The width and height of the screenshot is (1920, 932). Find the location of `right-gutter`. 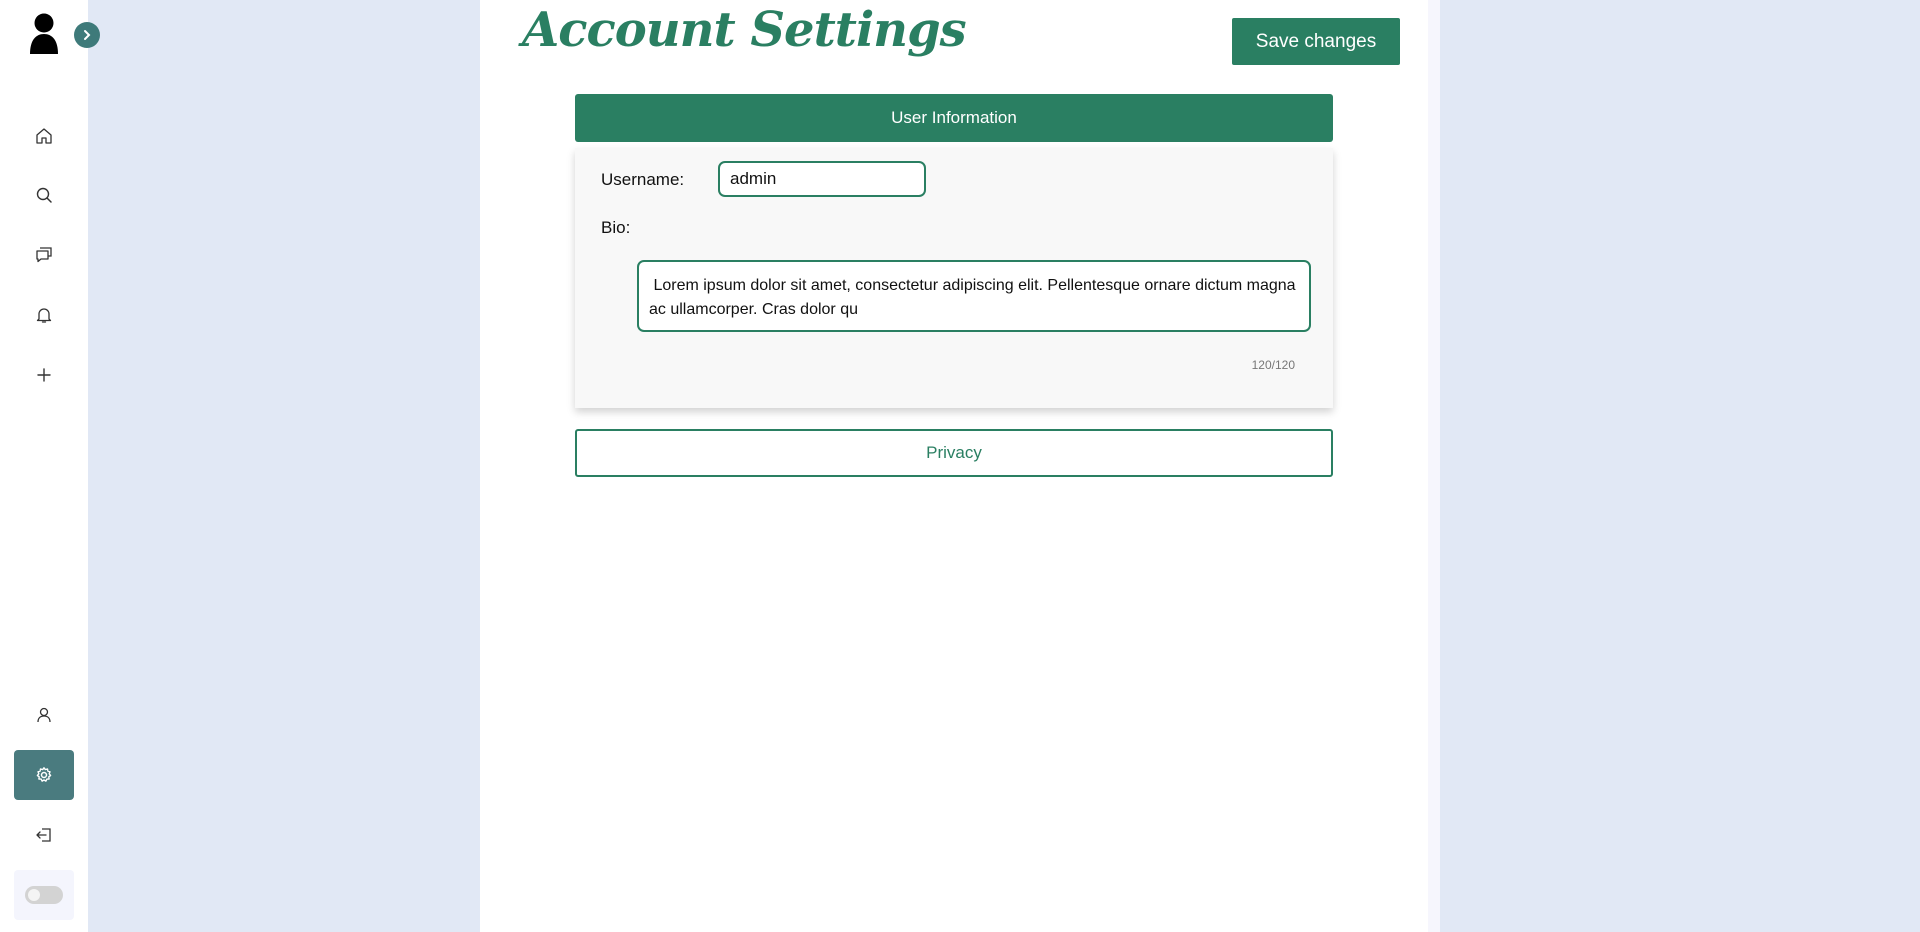

right-gutter is located at coordinates (1434, 466).